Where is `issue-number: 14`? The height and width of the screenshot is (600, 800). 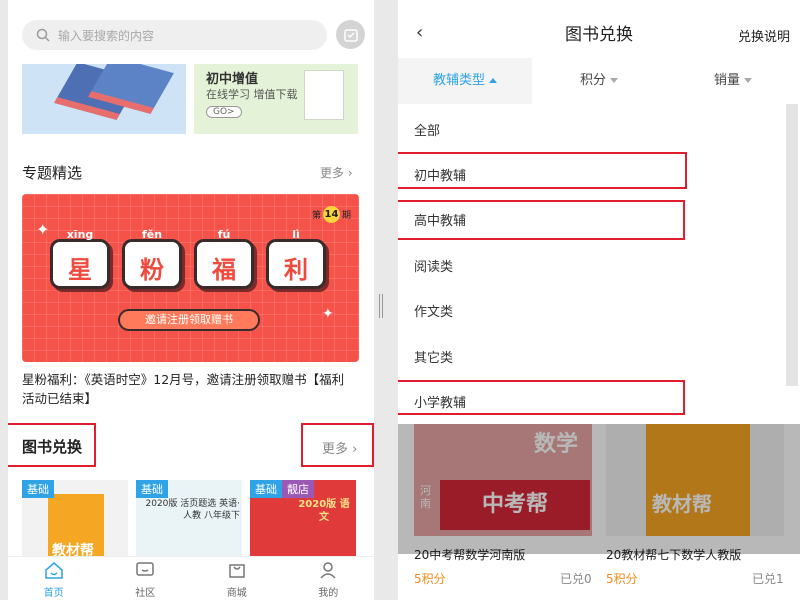 issue-number: 14 is located at coordinates (332, 214).